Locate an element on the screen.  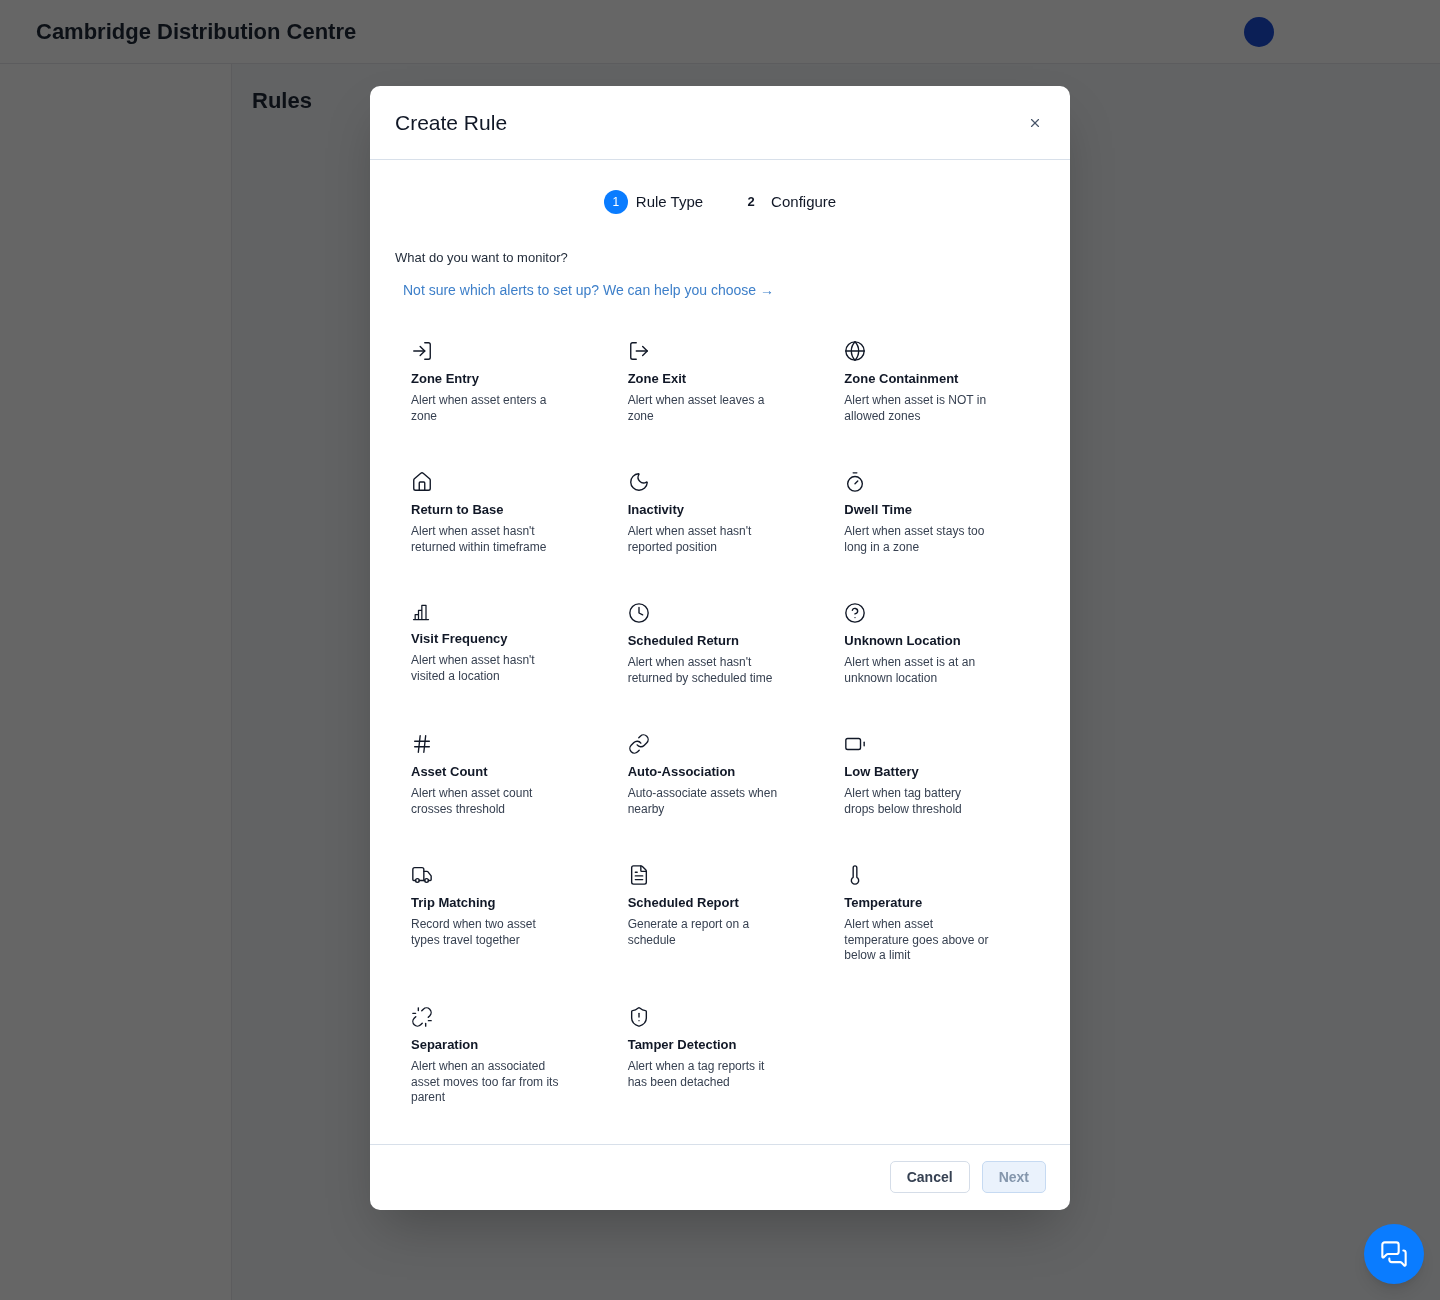
rule-type-card: Scheduled Return Alert when asset hasn't returned by scheduled time is located at coordinates (720, 647).